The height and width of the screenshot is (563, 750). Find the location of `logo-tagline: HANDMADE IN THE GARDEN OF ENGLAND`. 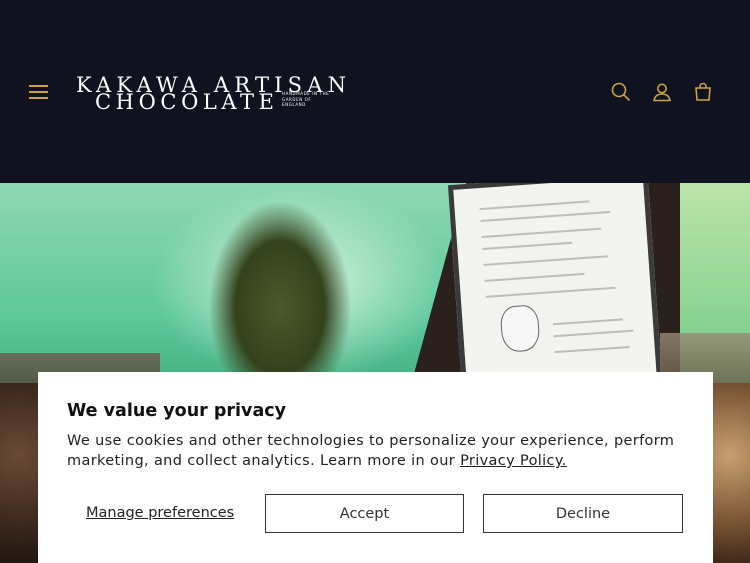

logo-tagline: HANDMADE IN THE GARDEN OF ENGLAND is located at coordinates (306, 99).